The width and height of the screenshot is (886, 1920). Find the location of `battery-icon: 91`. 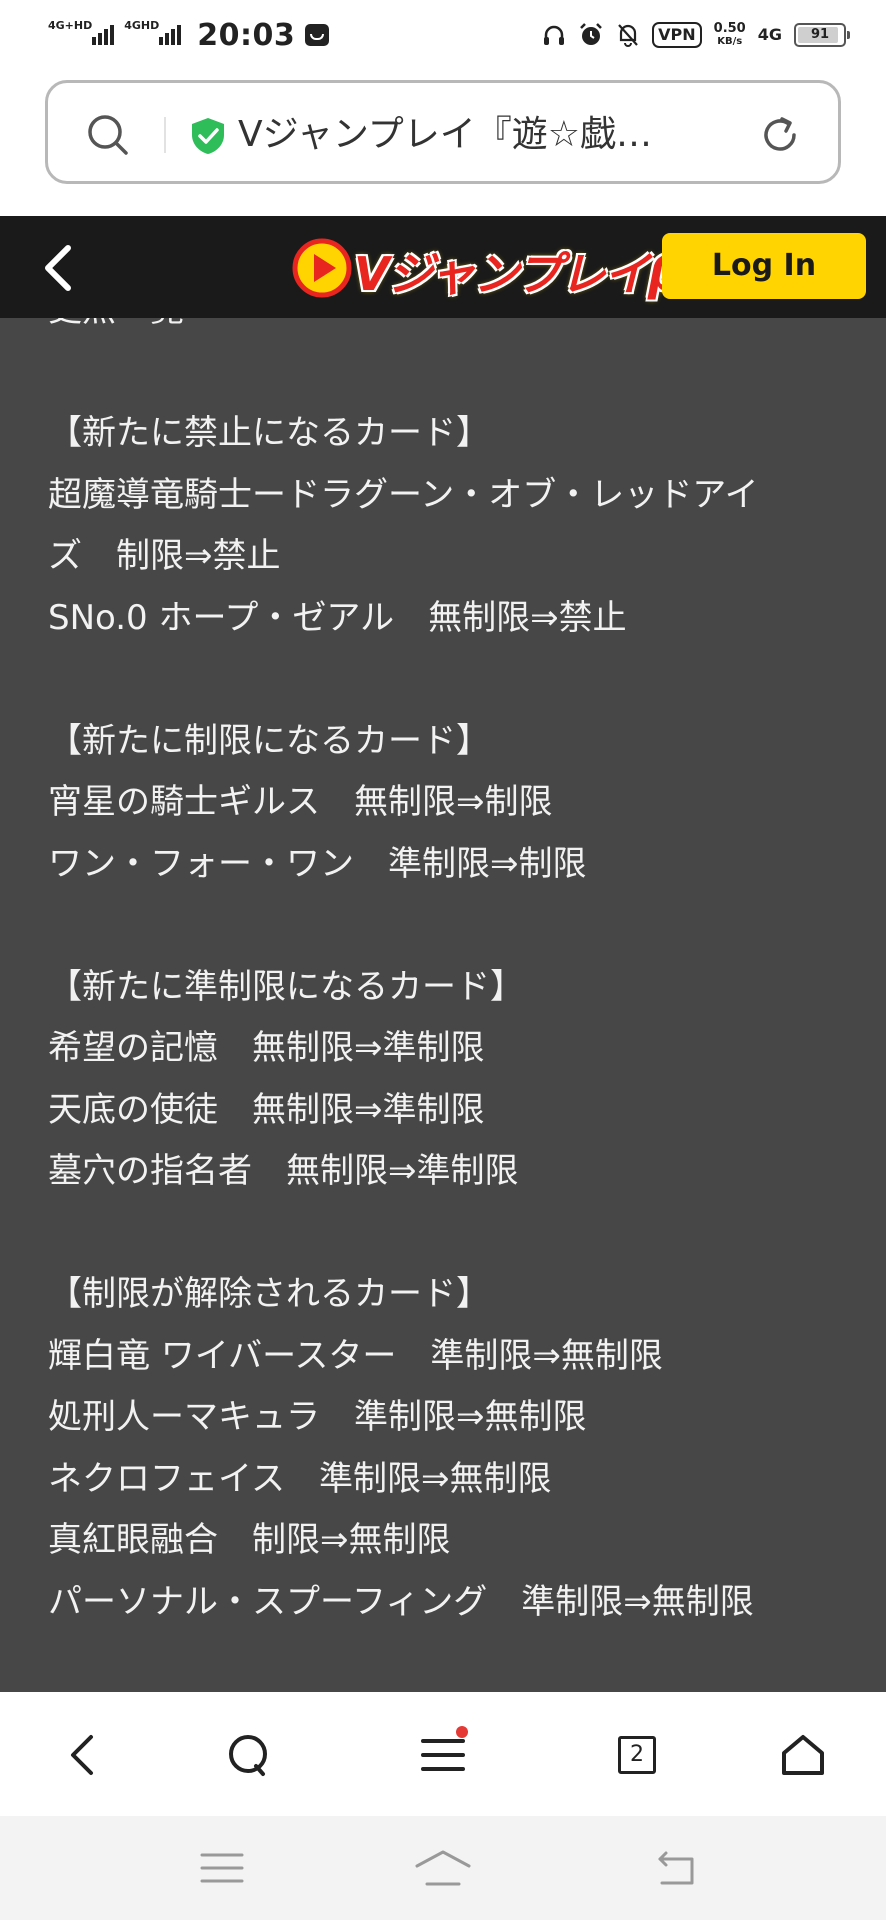

battery-icon: 91 is located at coordinates (822, 35).